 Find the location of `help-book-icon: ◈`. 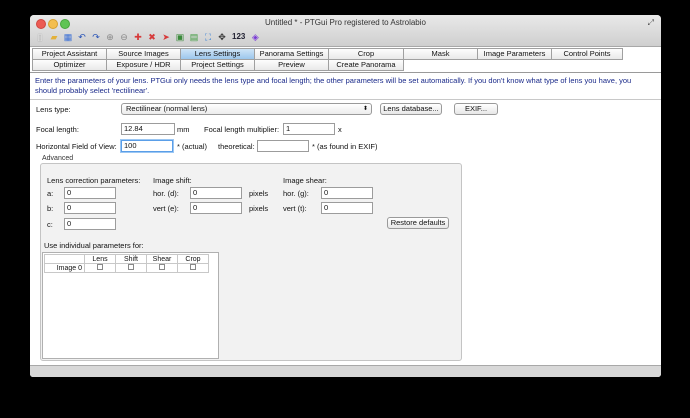

help-book-icon: ◈ is located at coordinates (255, 37).